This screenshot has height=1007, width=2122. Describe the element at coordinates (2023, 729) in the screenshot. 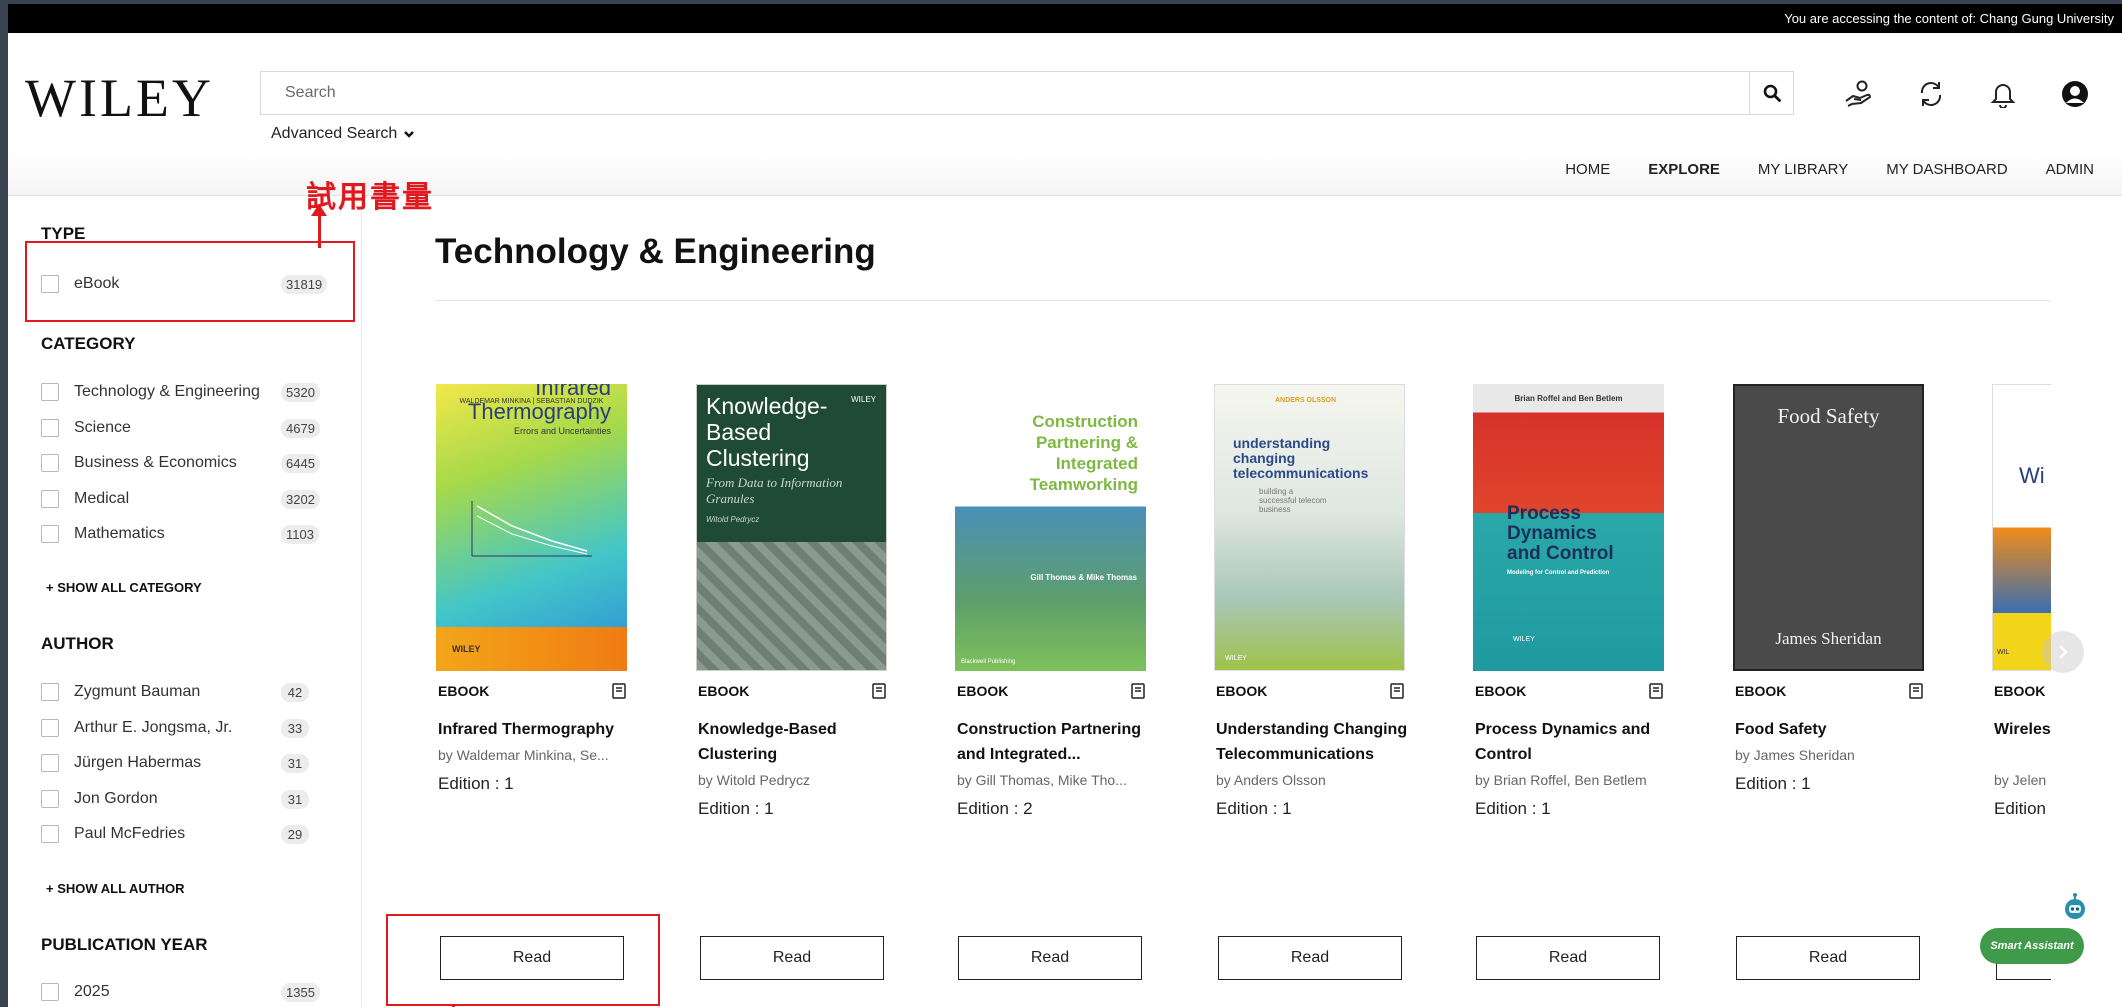

I see `book-title: Wireles Networ` at that location.